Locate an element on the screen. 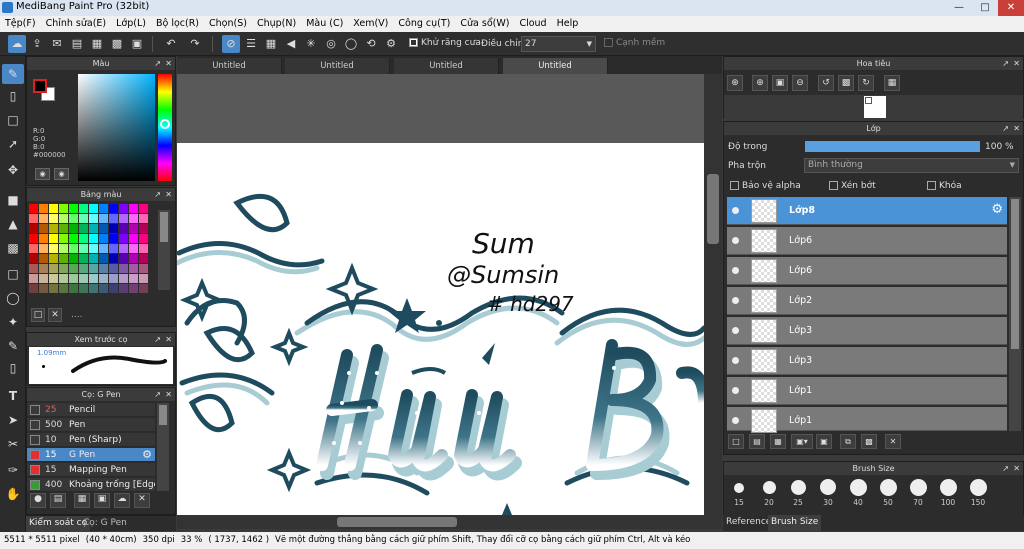 The height and width of the screenshot is (549, 1024). protect-alpha-checkbox is located at coordinates (734, 185).